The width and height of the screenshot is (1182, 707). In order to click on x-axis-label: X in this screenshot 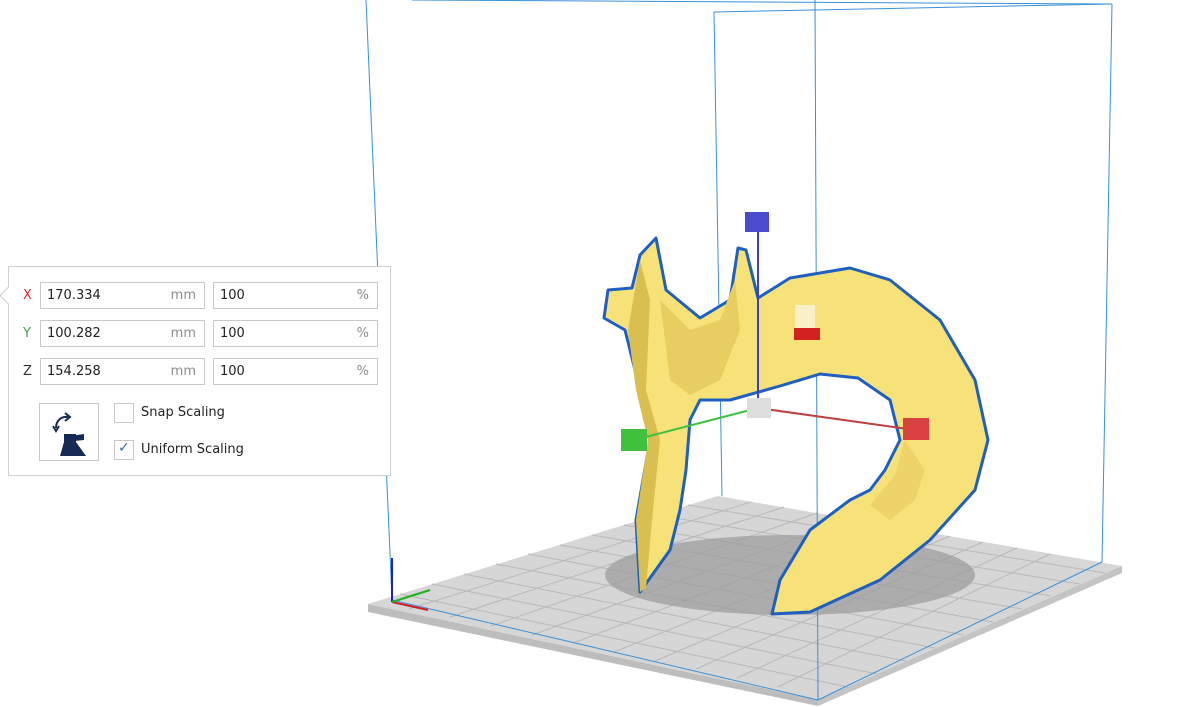, I will do `click(27, 295)`.